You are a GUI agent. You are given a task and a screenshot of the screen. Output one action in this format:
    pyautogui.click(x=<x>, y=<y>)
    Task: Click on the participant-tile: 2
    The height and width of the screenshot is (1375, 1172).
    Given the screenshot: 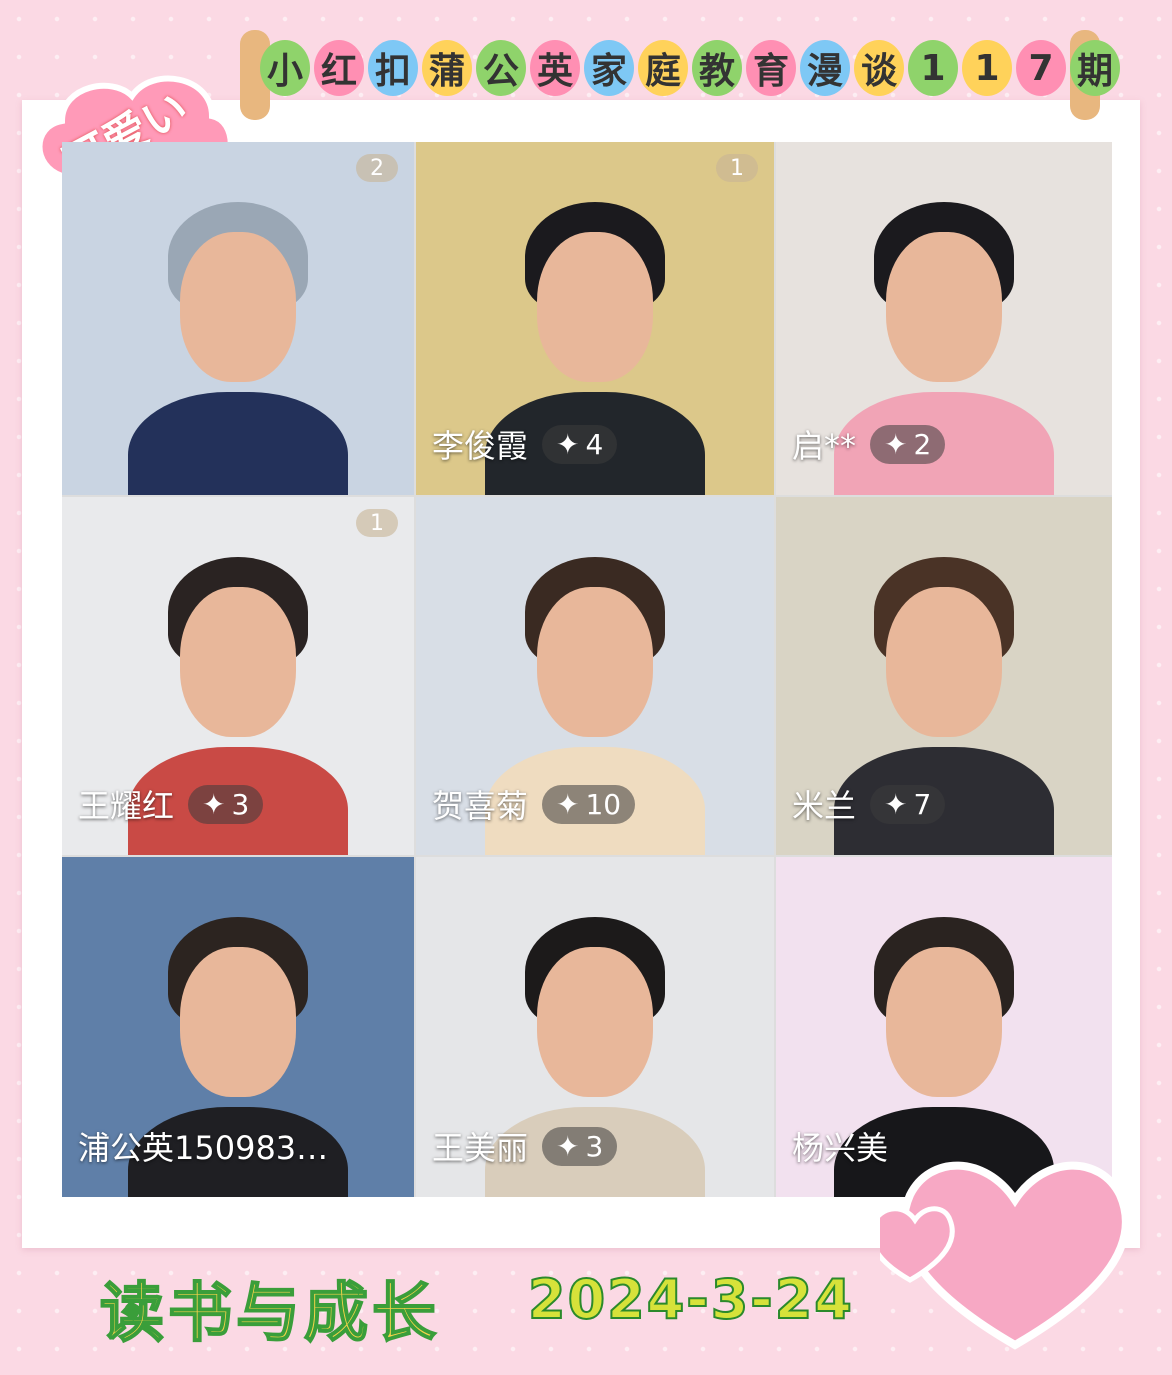 What is the action you would take?
    pyautogui.click(x=238, y=318)
    